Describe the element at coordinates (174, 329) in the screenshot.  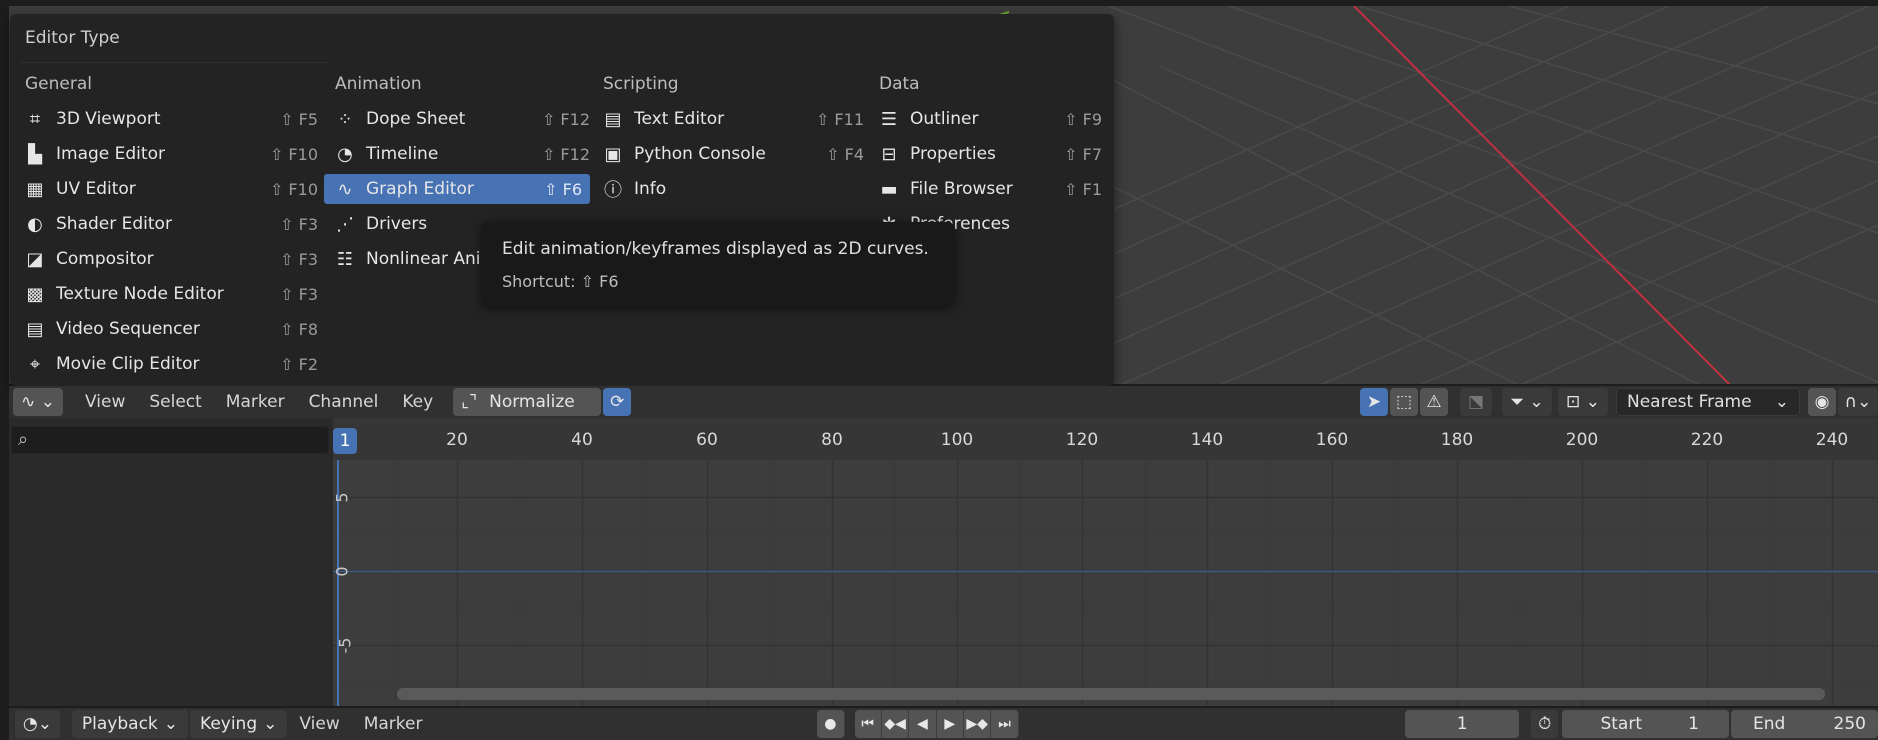
I see `menu-item-video-sequencer: ▤ Video Sequencer ⇧ F8` at that location.